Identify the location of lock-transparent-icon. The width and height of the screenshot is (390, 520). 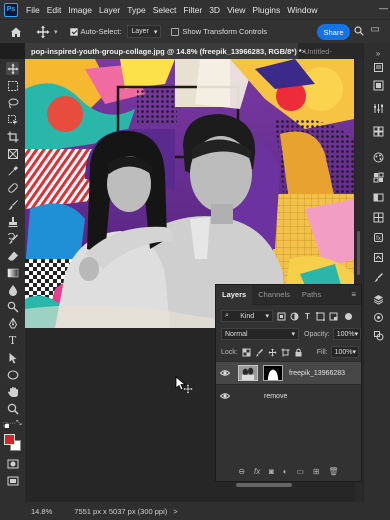
(246, 352).